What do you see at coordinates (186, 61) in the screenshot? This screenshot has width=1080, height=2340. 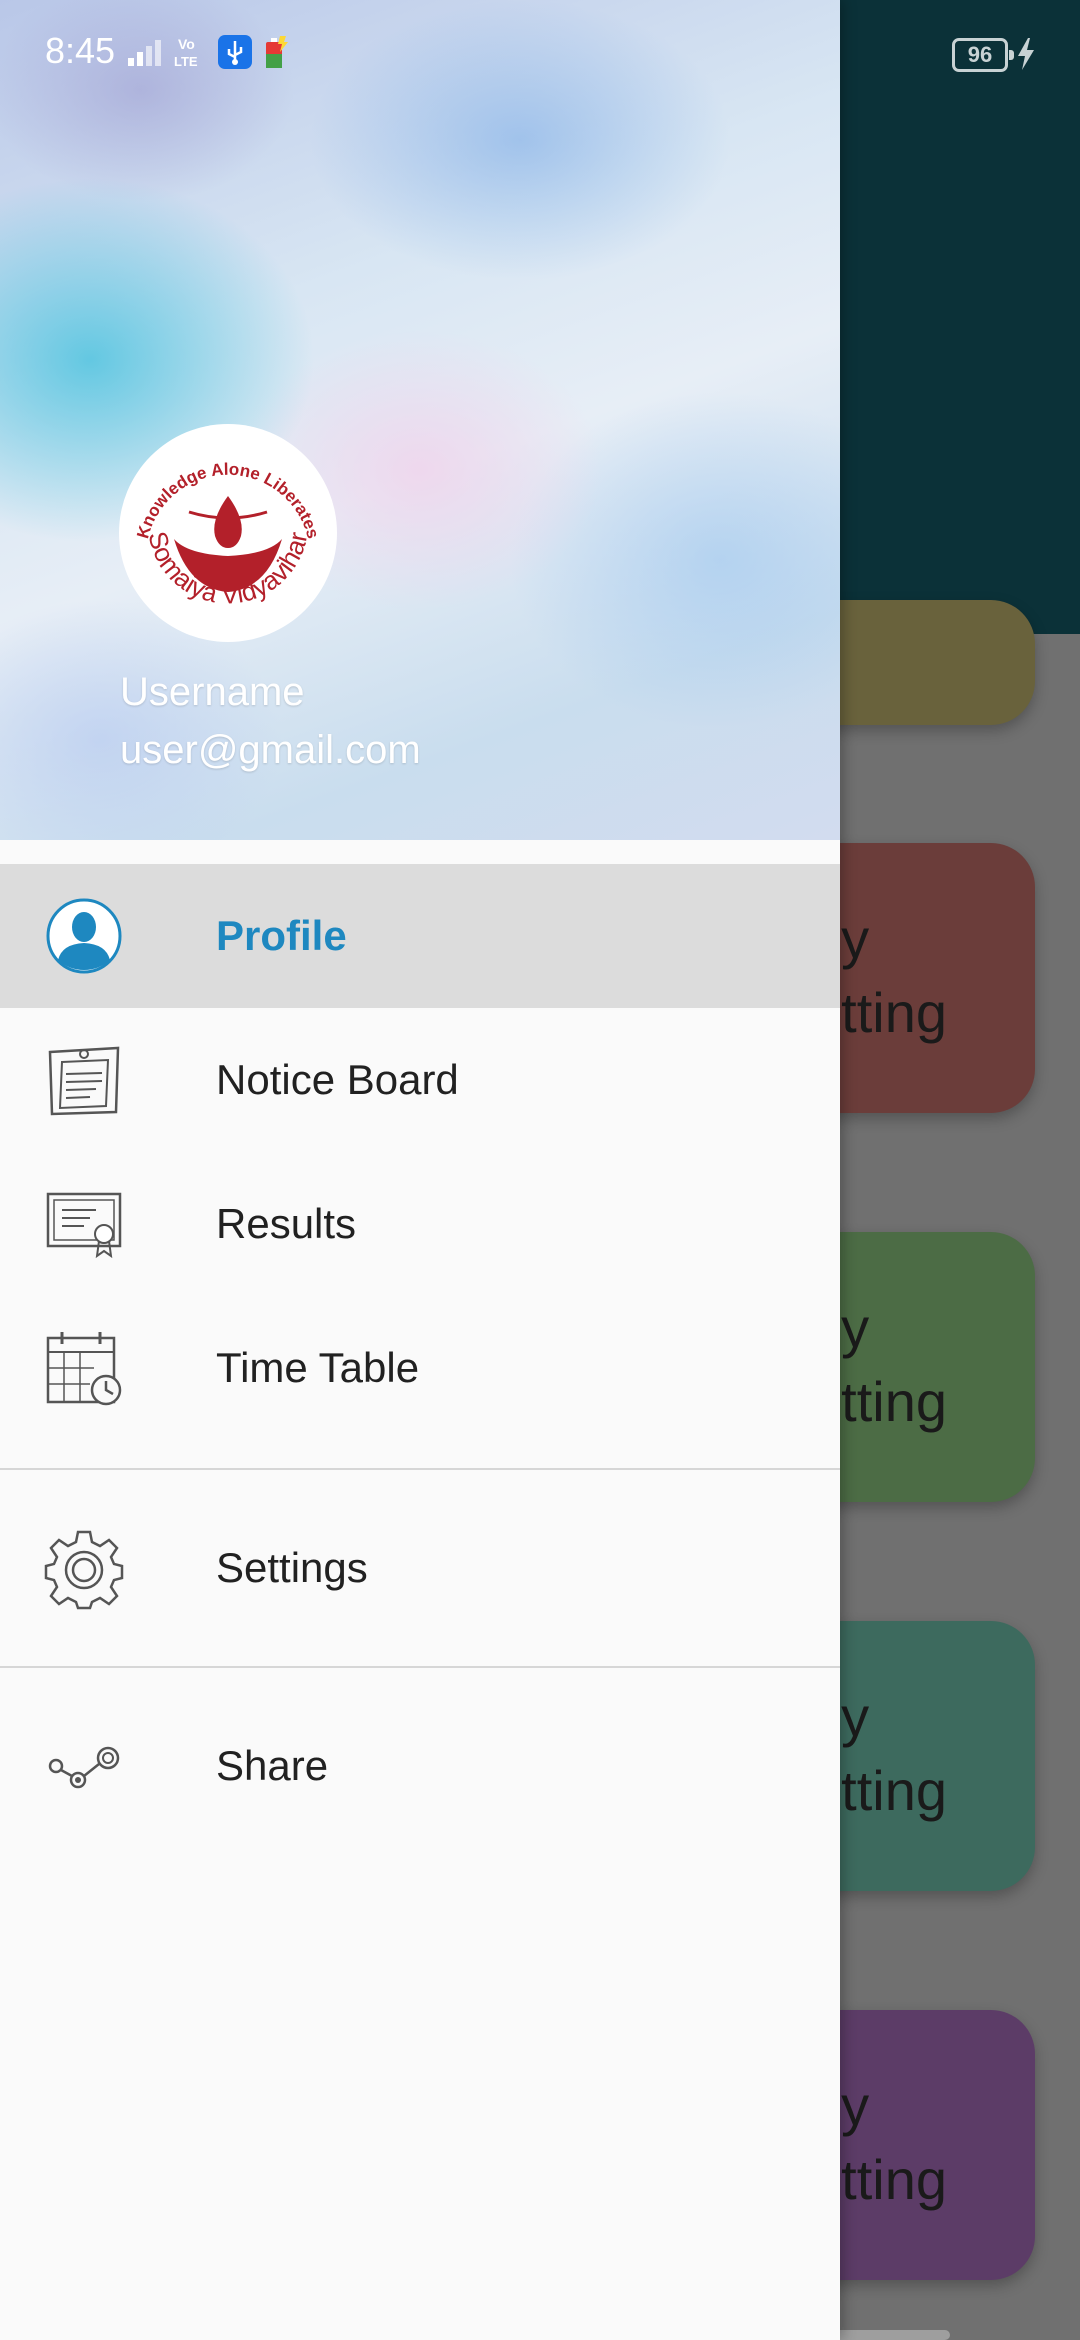 I see `svg-text: LTE` at bounding box center [186, 61].